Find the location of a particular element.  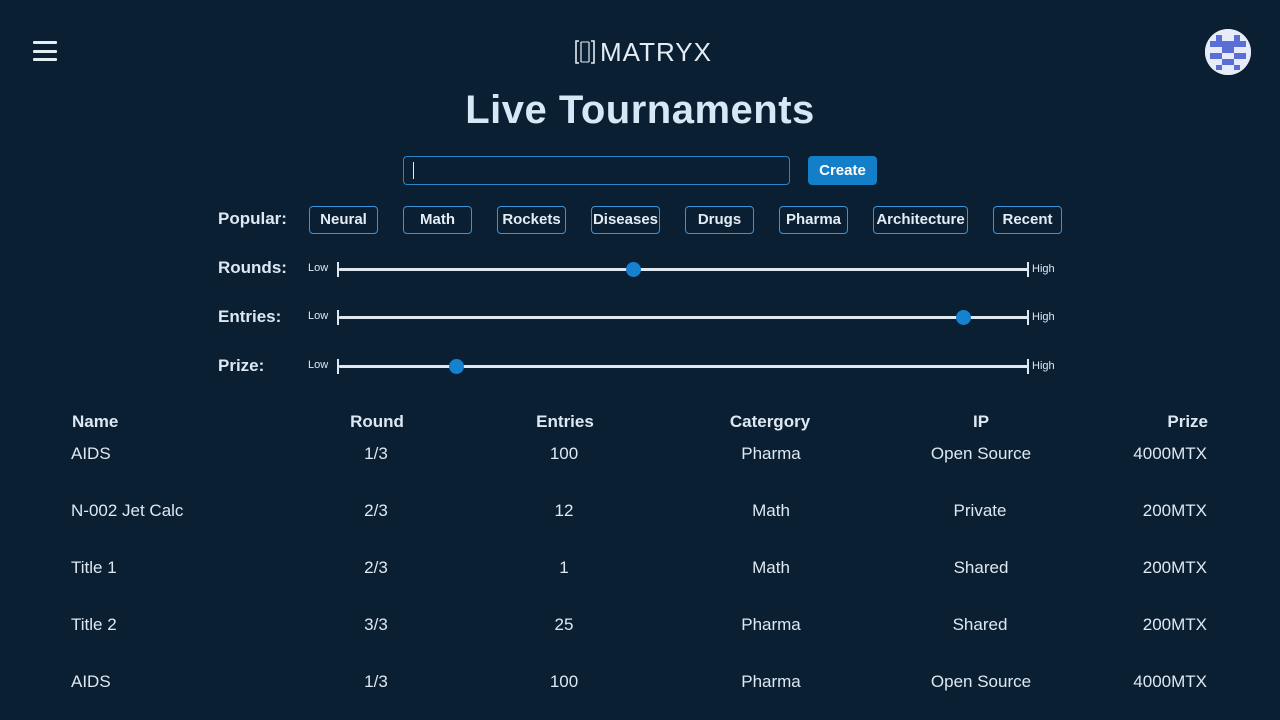

matryx-logo: MATRYX is located at coordinates (643, 52).